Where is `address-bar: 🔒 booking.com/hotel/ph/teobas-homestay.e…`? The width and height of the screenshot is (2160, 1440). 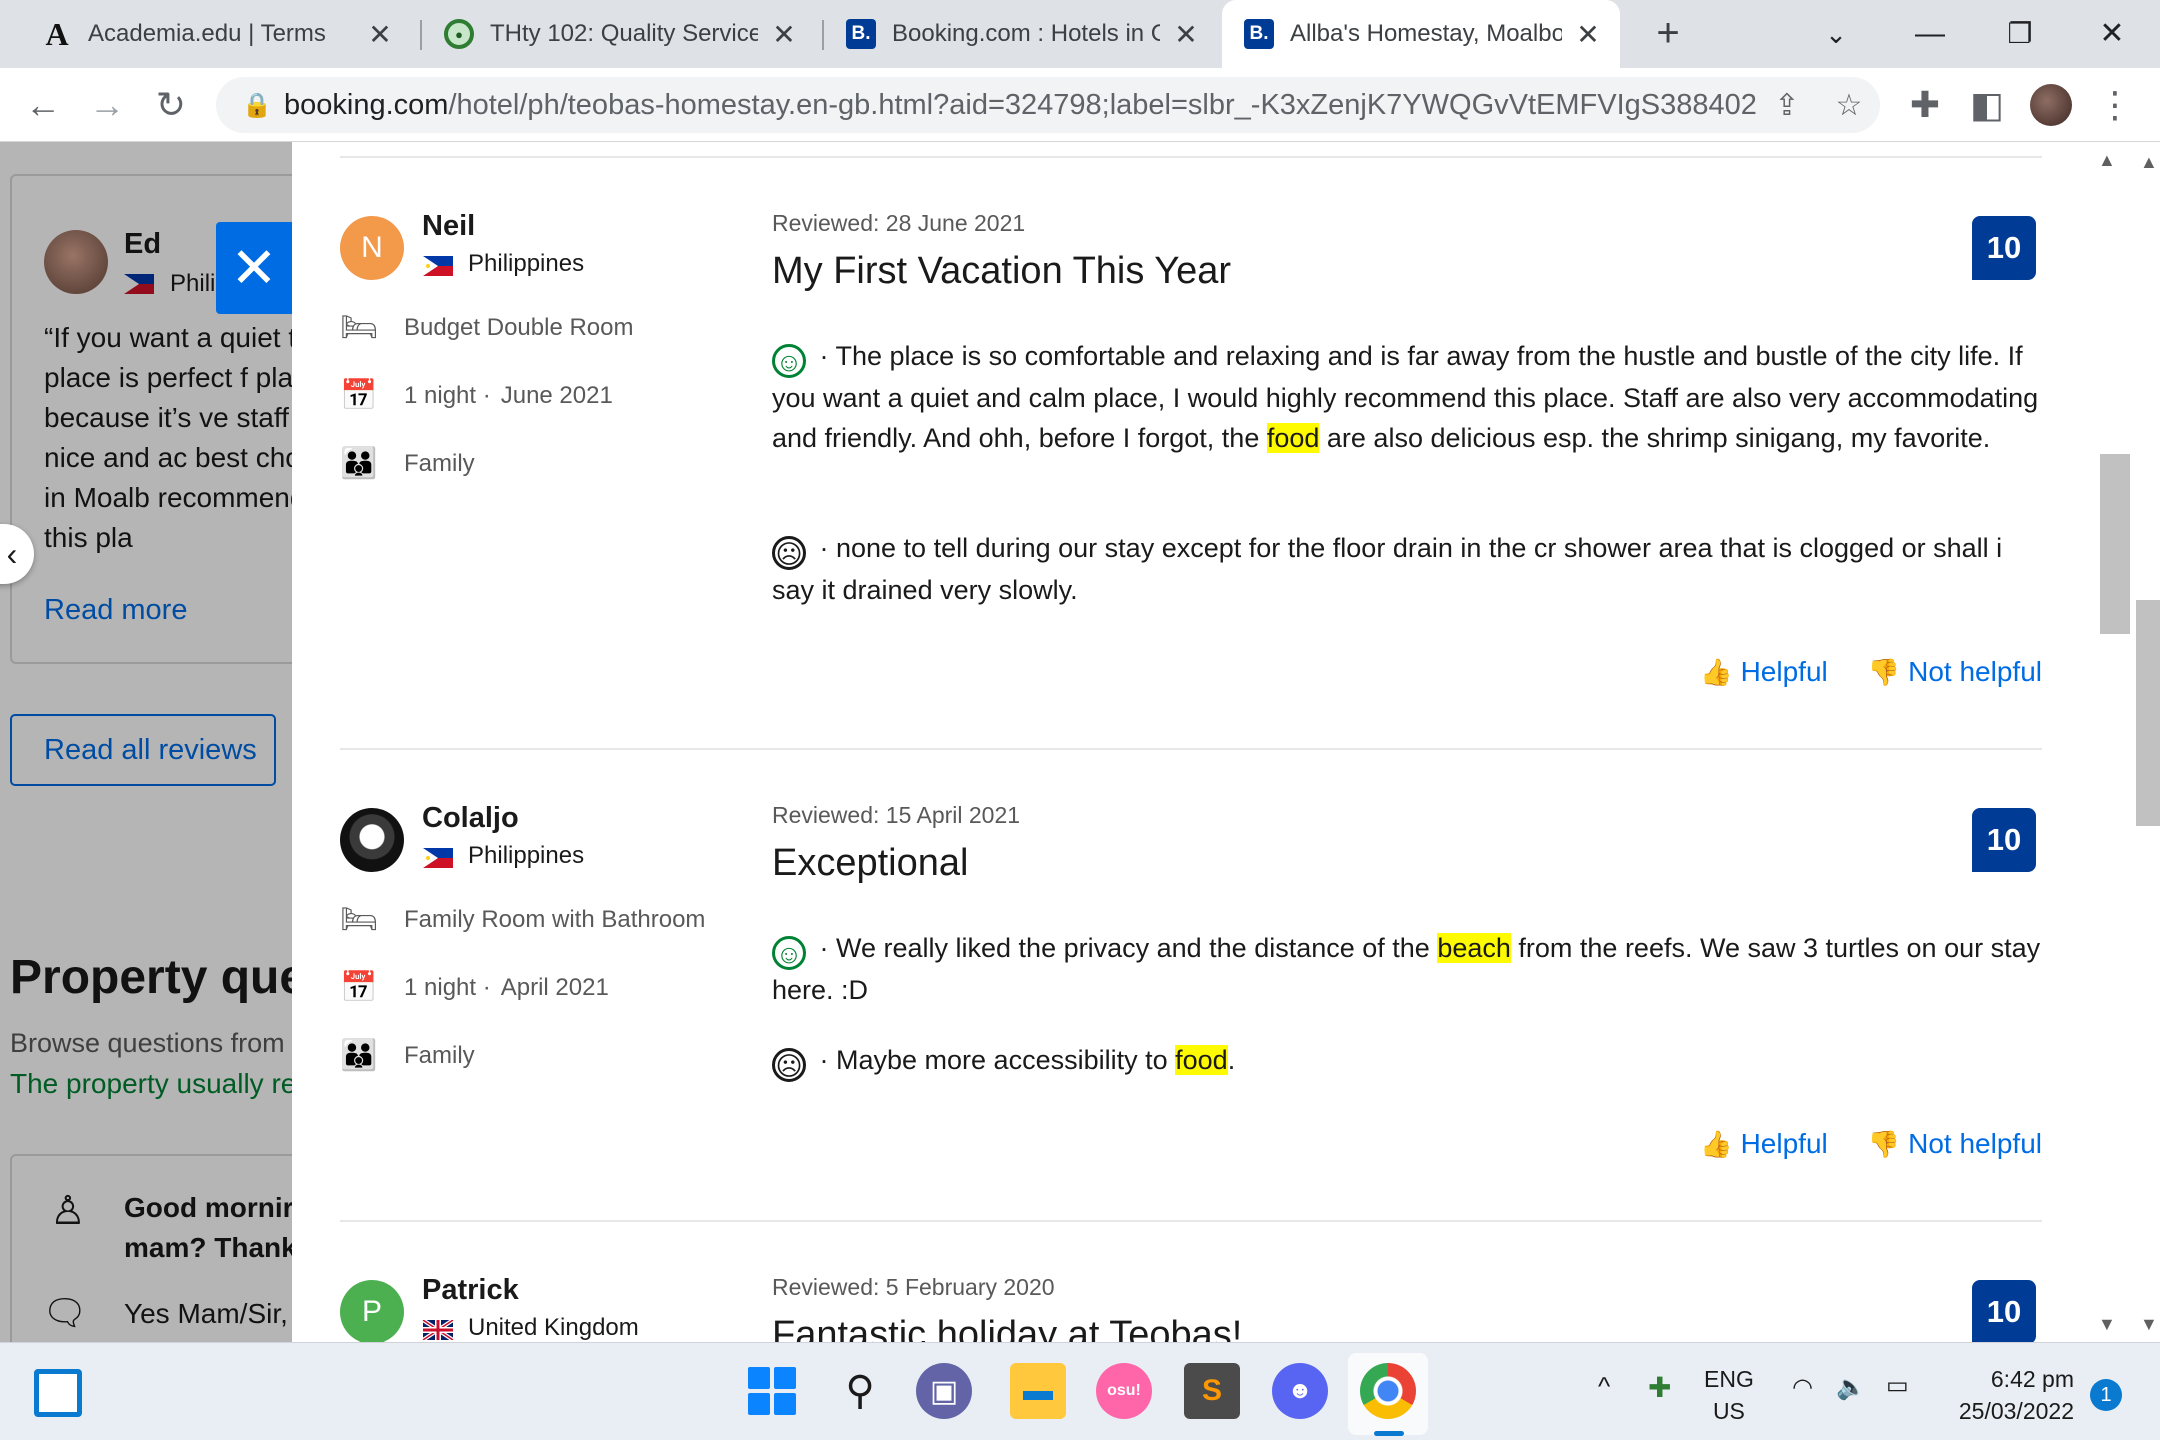 address-bar: 🔒 booking.com/hotel/ph/teobas-homestay.e… is located at coordinates (1048, 105).